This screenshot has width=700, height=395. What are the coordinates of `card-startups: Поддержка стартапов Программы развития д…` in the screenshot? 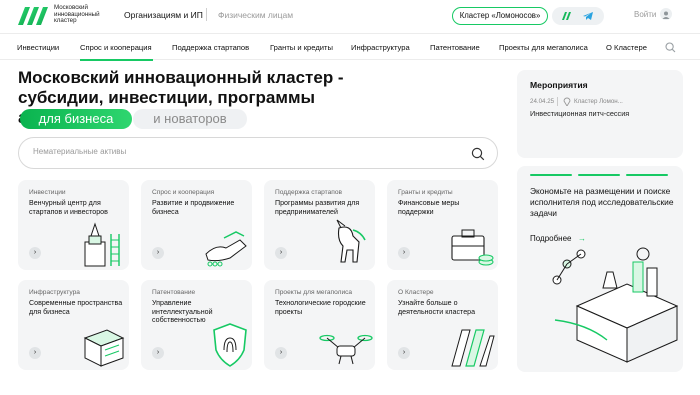 It's located at (319, 225).